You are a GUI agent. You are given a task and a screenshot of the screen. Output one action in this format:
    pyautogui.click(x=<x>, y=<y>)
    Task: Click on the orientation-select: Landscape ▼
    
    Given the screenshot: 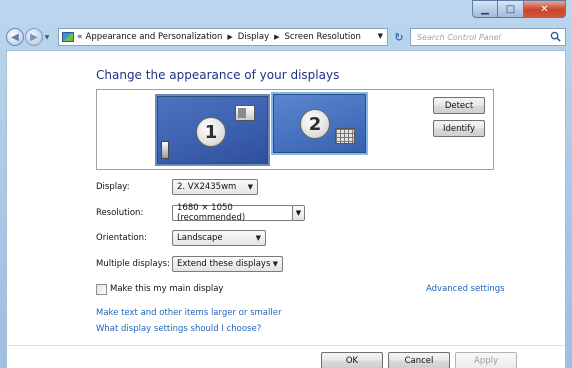 What is the action you would take?
    pyautogui.click(x=219, y=238)
    